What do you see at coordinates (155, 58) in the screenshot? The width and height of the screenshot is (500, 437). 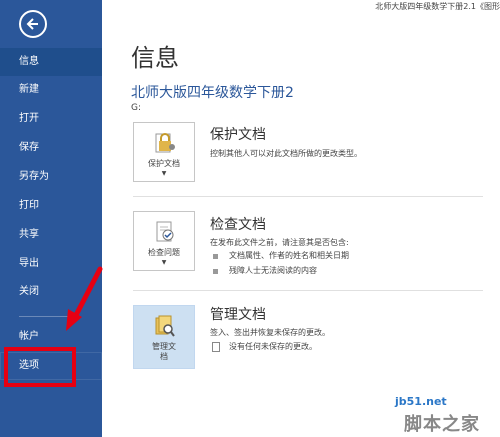 I see `page-title: 信息` at bounding box center [155, 58].